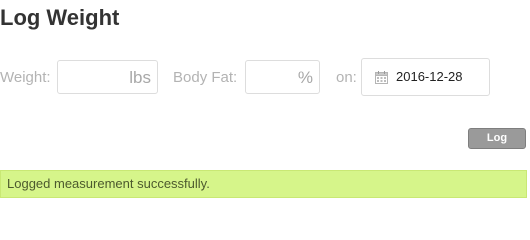 The width and height of the screenshot is (530, 240). Describe the element at coordinates (205, 77) in the screenshot. I see `body-fat-label: Body Fat:` at that location.